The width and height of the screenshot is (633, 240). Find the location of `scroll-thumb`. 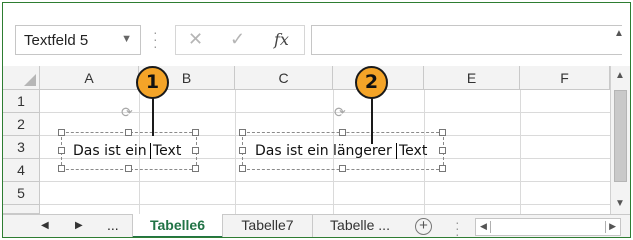

scroll-thumb is located at coordinates (620, 136).